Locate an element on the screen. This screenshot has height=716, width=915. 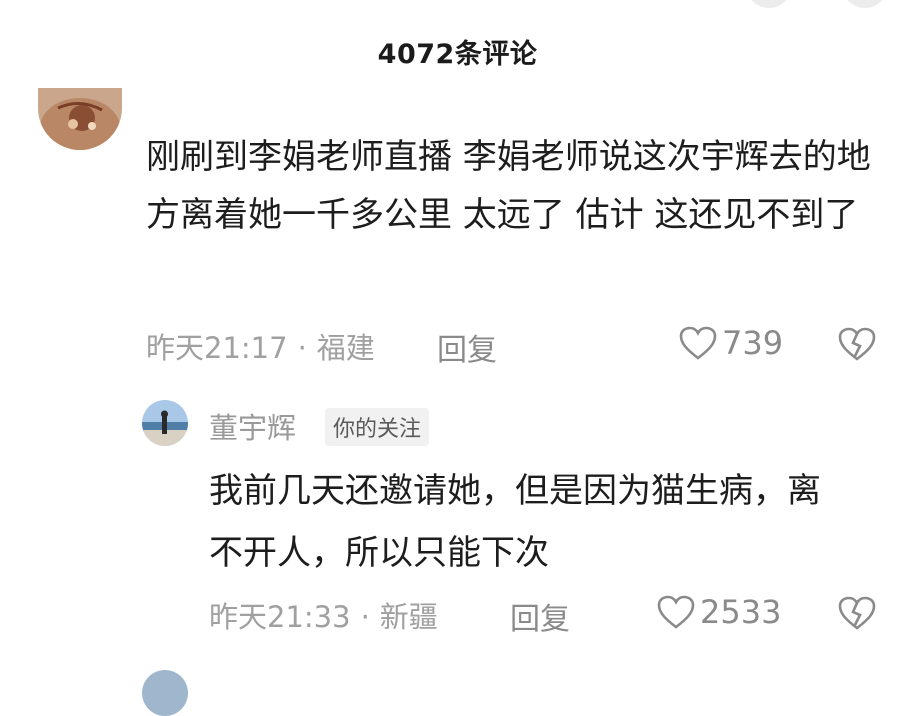
reply-meta: 昨天21:33 · 新疆 is located at coordinates (323, 617).